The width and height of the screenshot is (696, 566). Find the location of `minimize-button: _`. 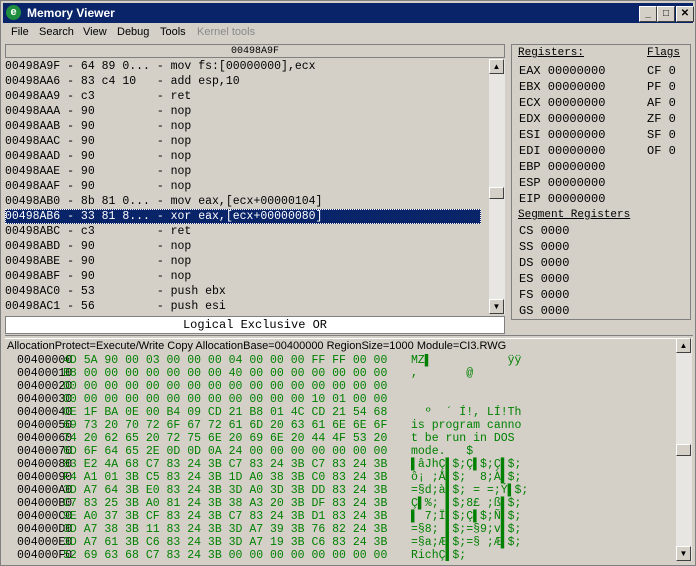

minimize-button: _ is located at coordinates (648, 14).